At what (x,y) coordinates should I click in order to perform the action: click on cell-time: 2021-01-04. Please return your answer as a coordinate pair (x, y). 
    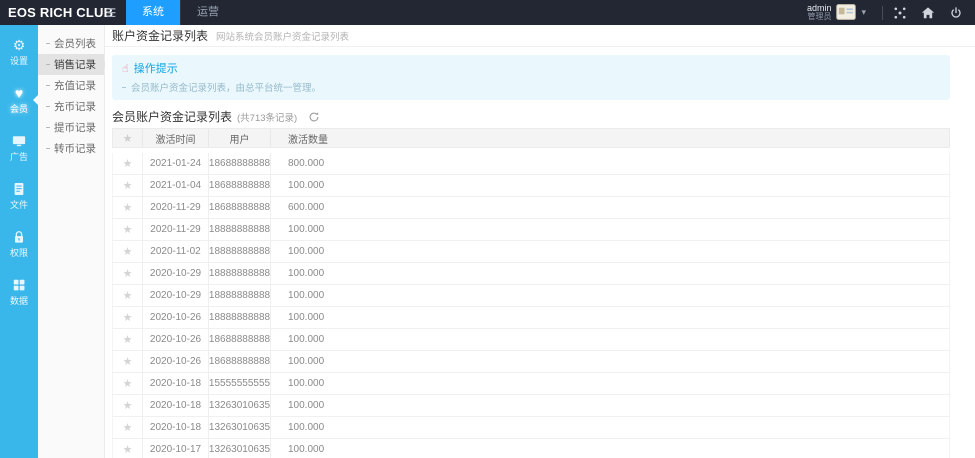
    Looking at the image, I should click on (176, 185).